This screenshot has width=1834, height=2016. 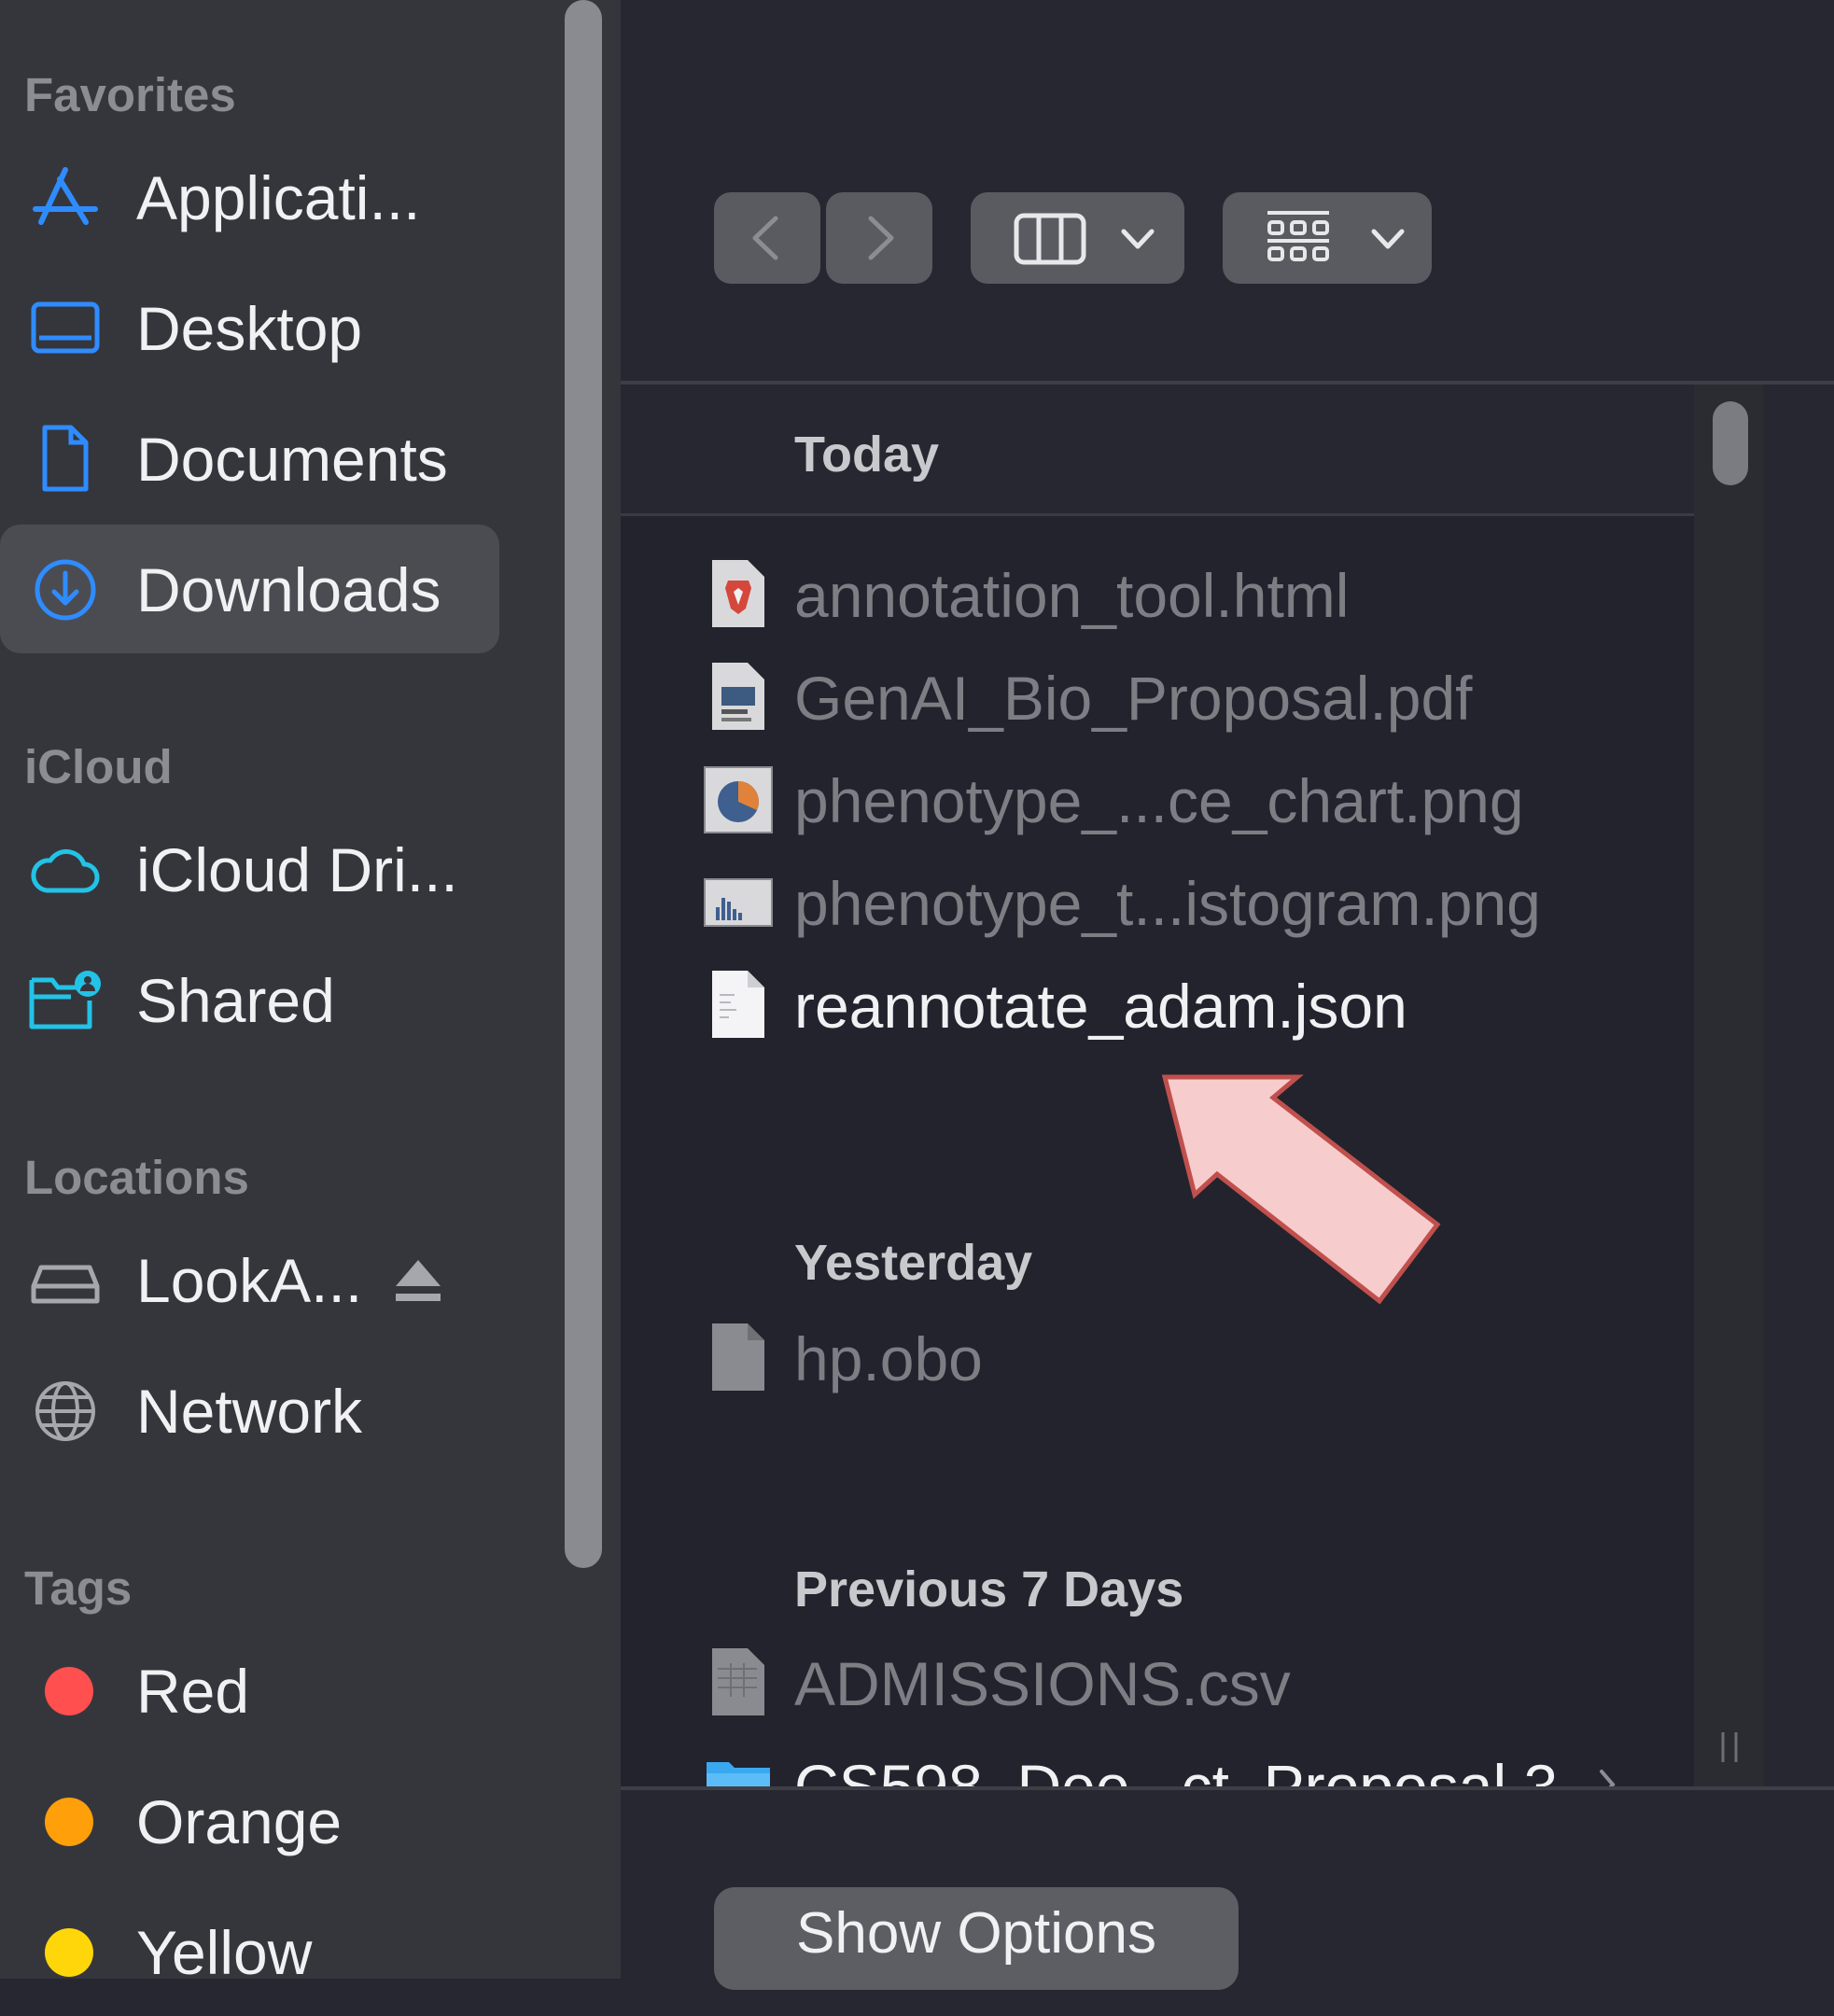 What do you see at coordinates (583, 784) in the screenshot?
I see `sidebar-scrollbar` at bounding box center [583, 784].